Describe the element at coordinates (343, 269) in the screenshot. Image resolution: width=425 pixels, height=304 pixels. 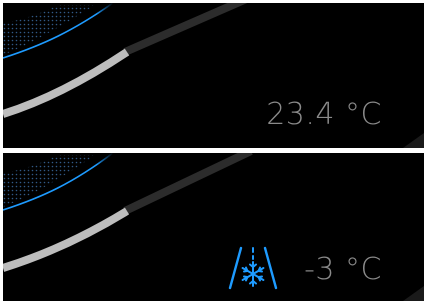
I see `outside-temperature: -3 °C` at that location.